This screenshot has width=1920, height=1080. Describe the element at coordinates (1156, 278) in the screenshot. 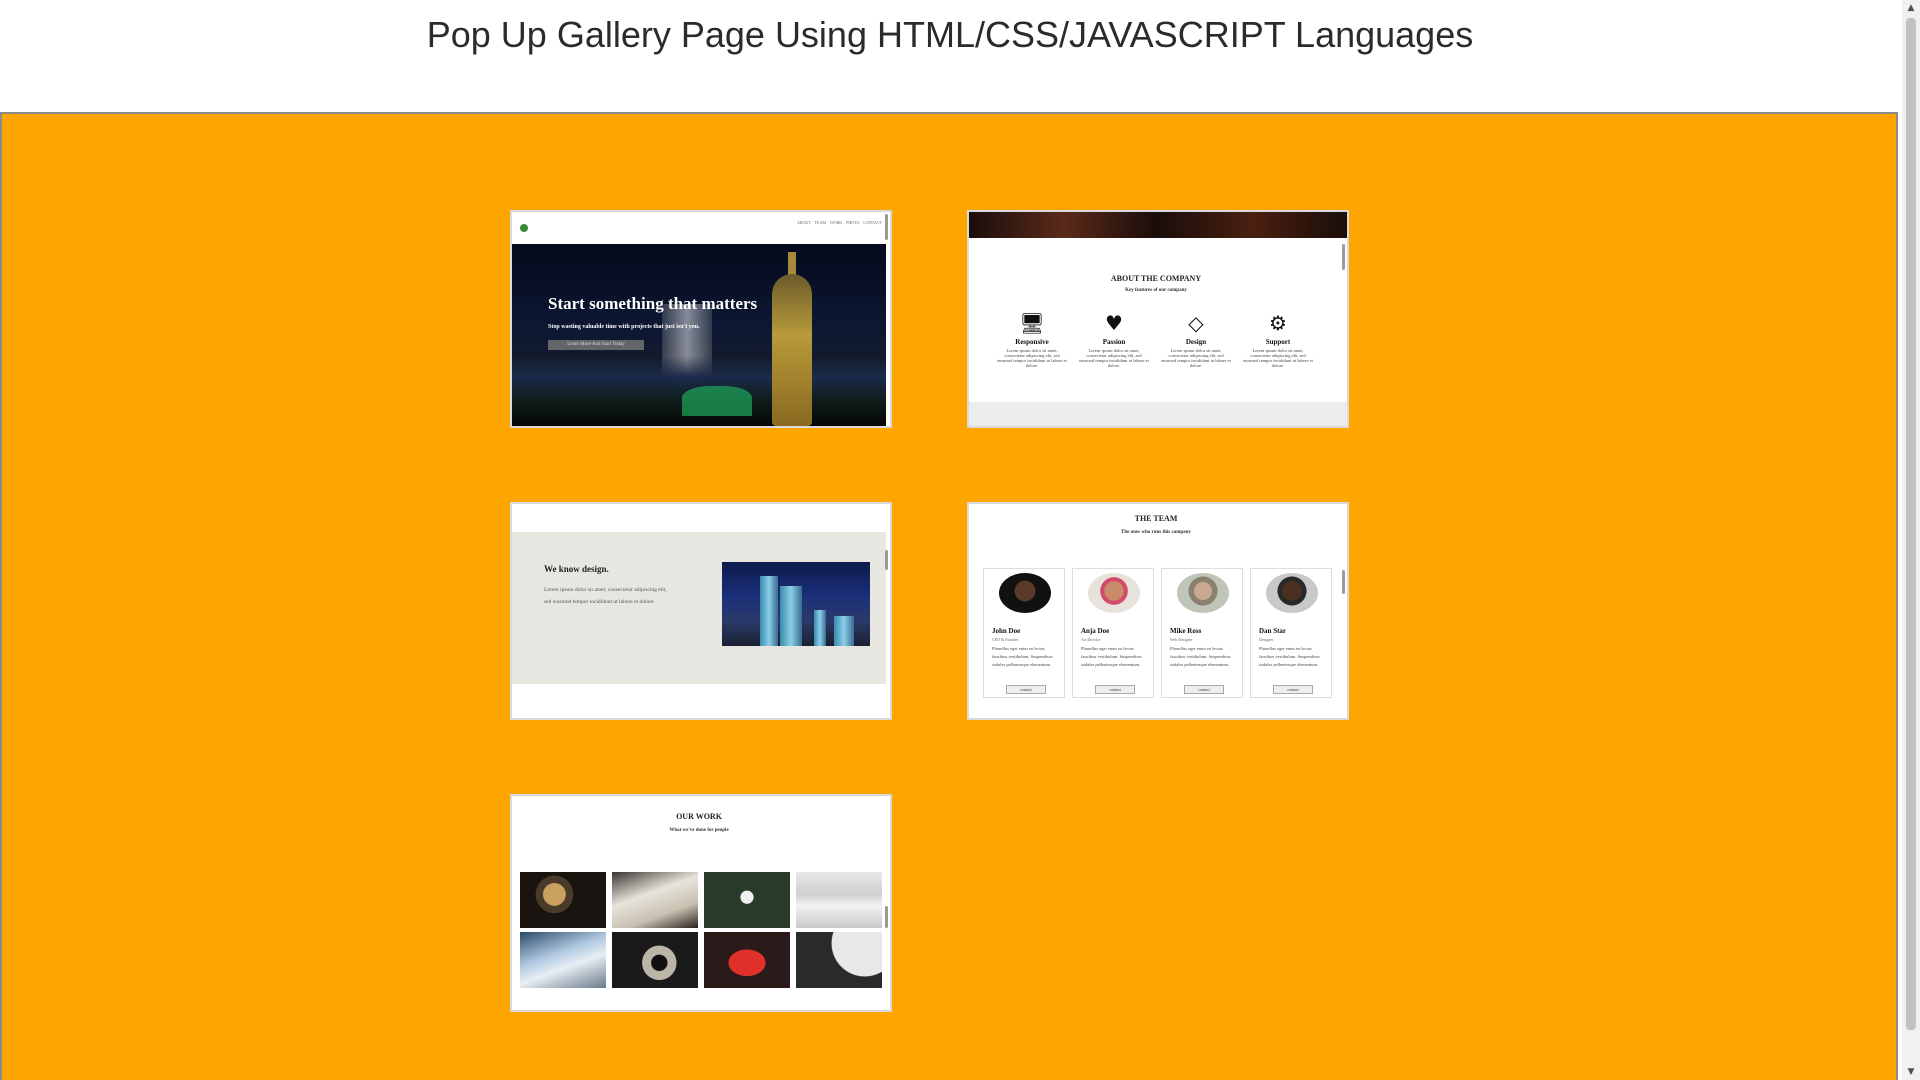

I see `about-title: ABOUT THE COMPANY` at that location.